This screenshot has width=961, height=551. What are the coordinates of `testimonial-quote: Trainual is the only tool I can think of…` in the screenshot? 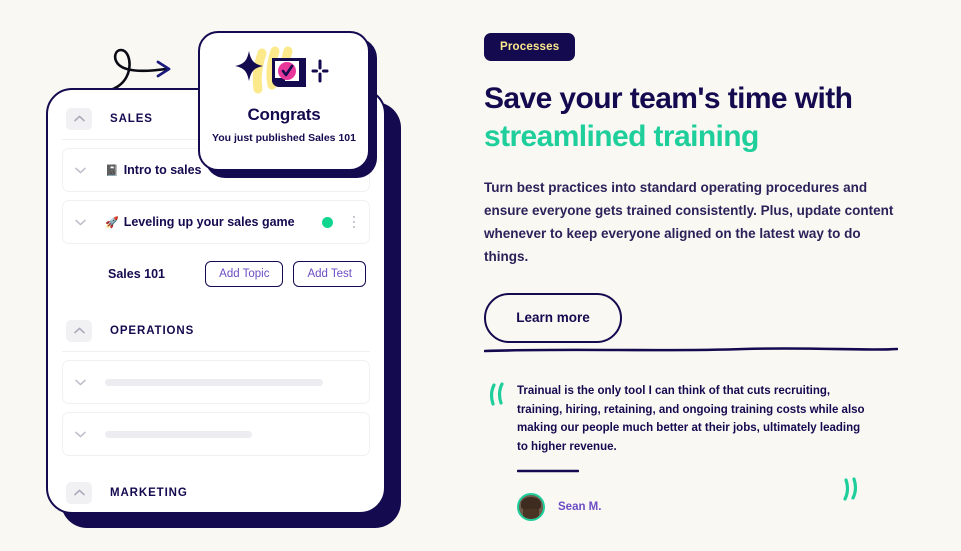 It's located at (691, 419).